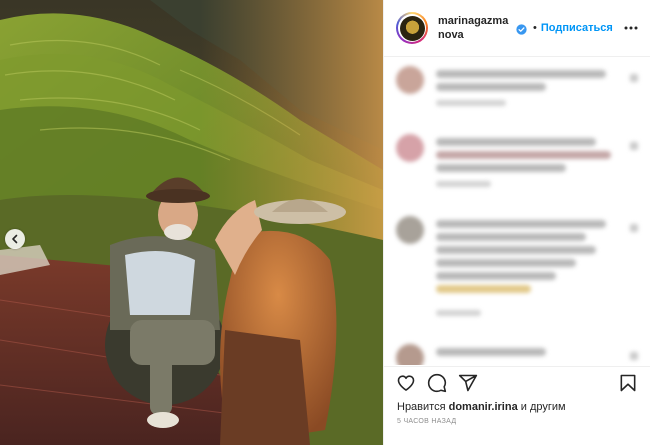  I want to click on avatar-frame, so click(412, 28).